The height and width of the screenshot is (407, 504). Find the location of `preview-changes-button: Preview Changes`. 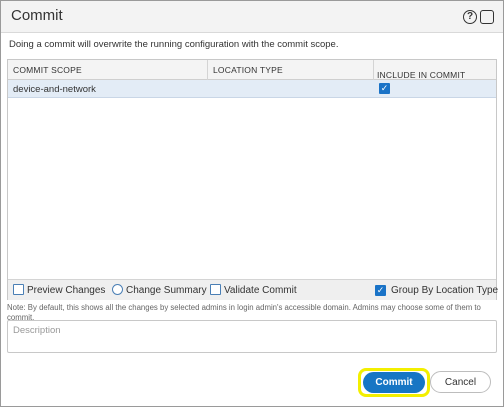

preview-changes-button: Preview Changes is located at coordinates (59, 290).